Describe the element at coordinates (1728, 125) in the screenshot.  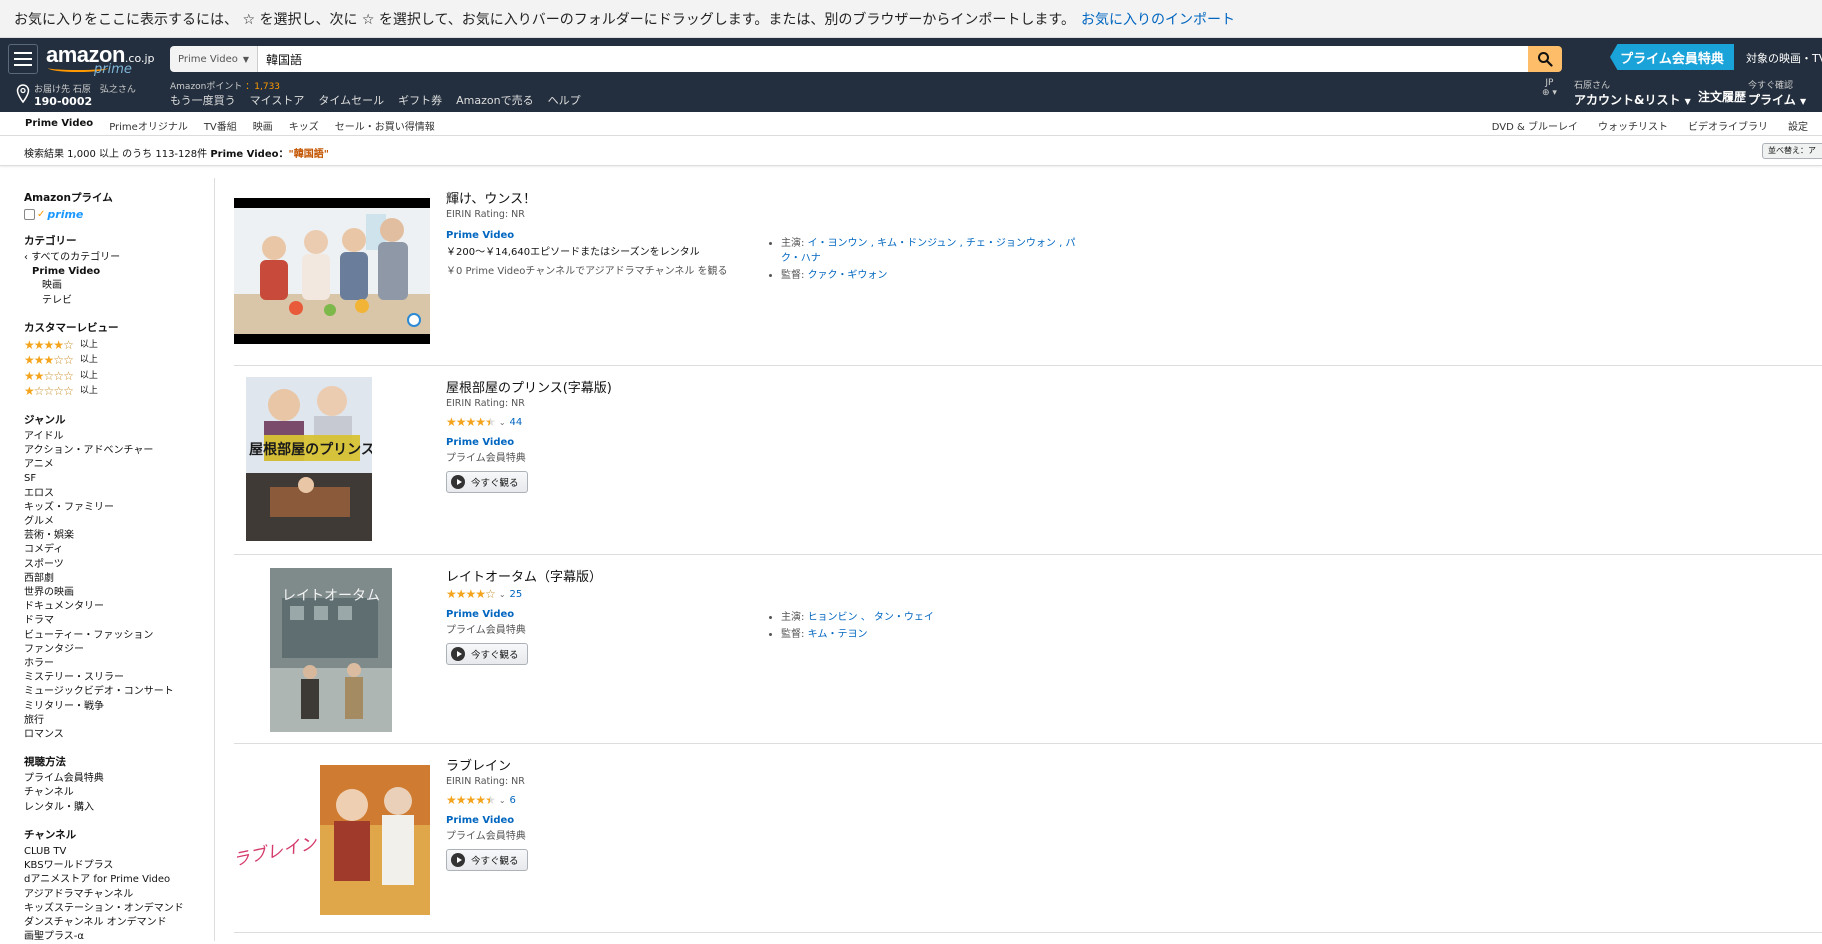
I see `subnav-video-library: ビデオライブラリ` at that location.